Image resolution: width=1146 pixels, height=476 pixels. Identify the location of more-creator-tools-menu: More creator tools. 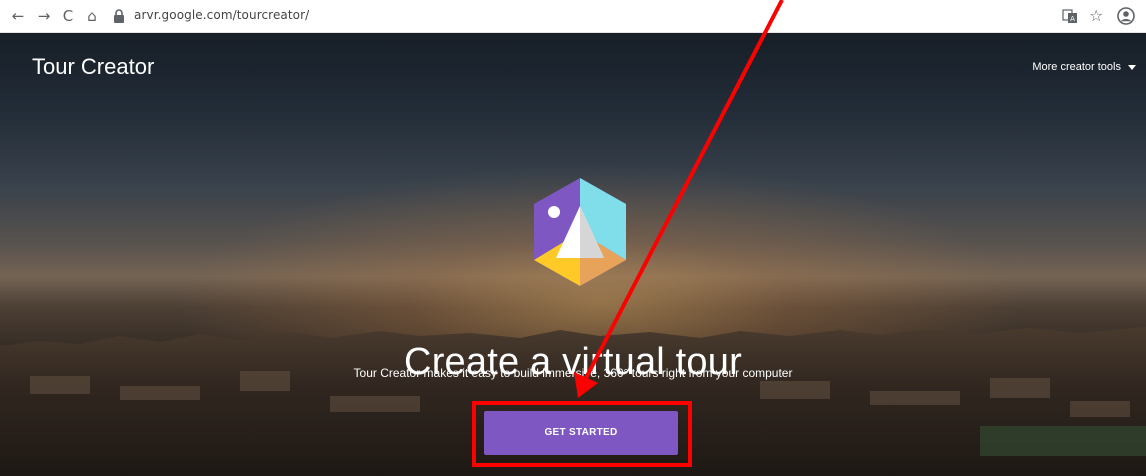
(1084, 67).